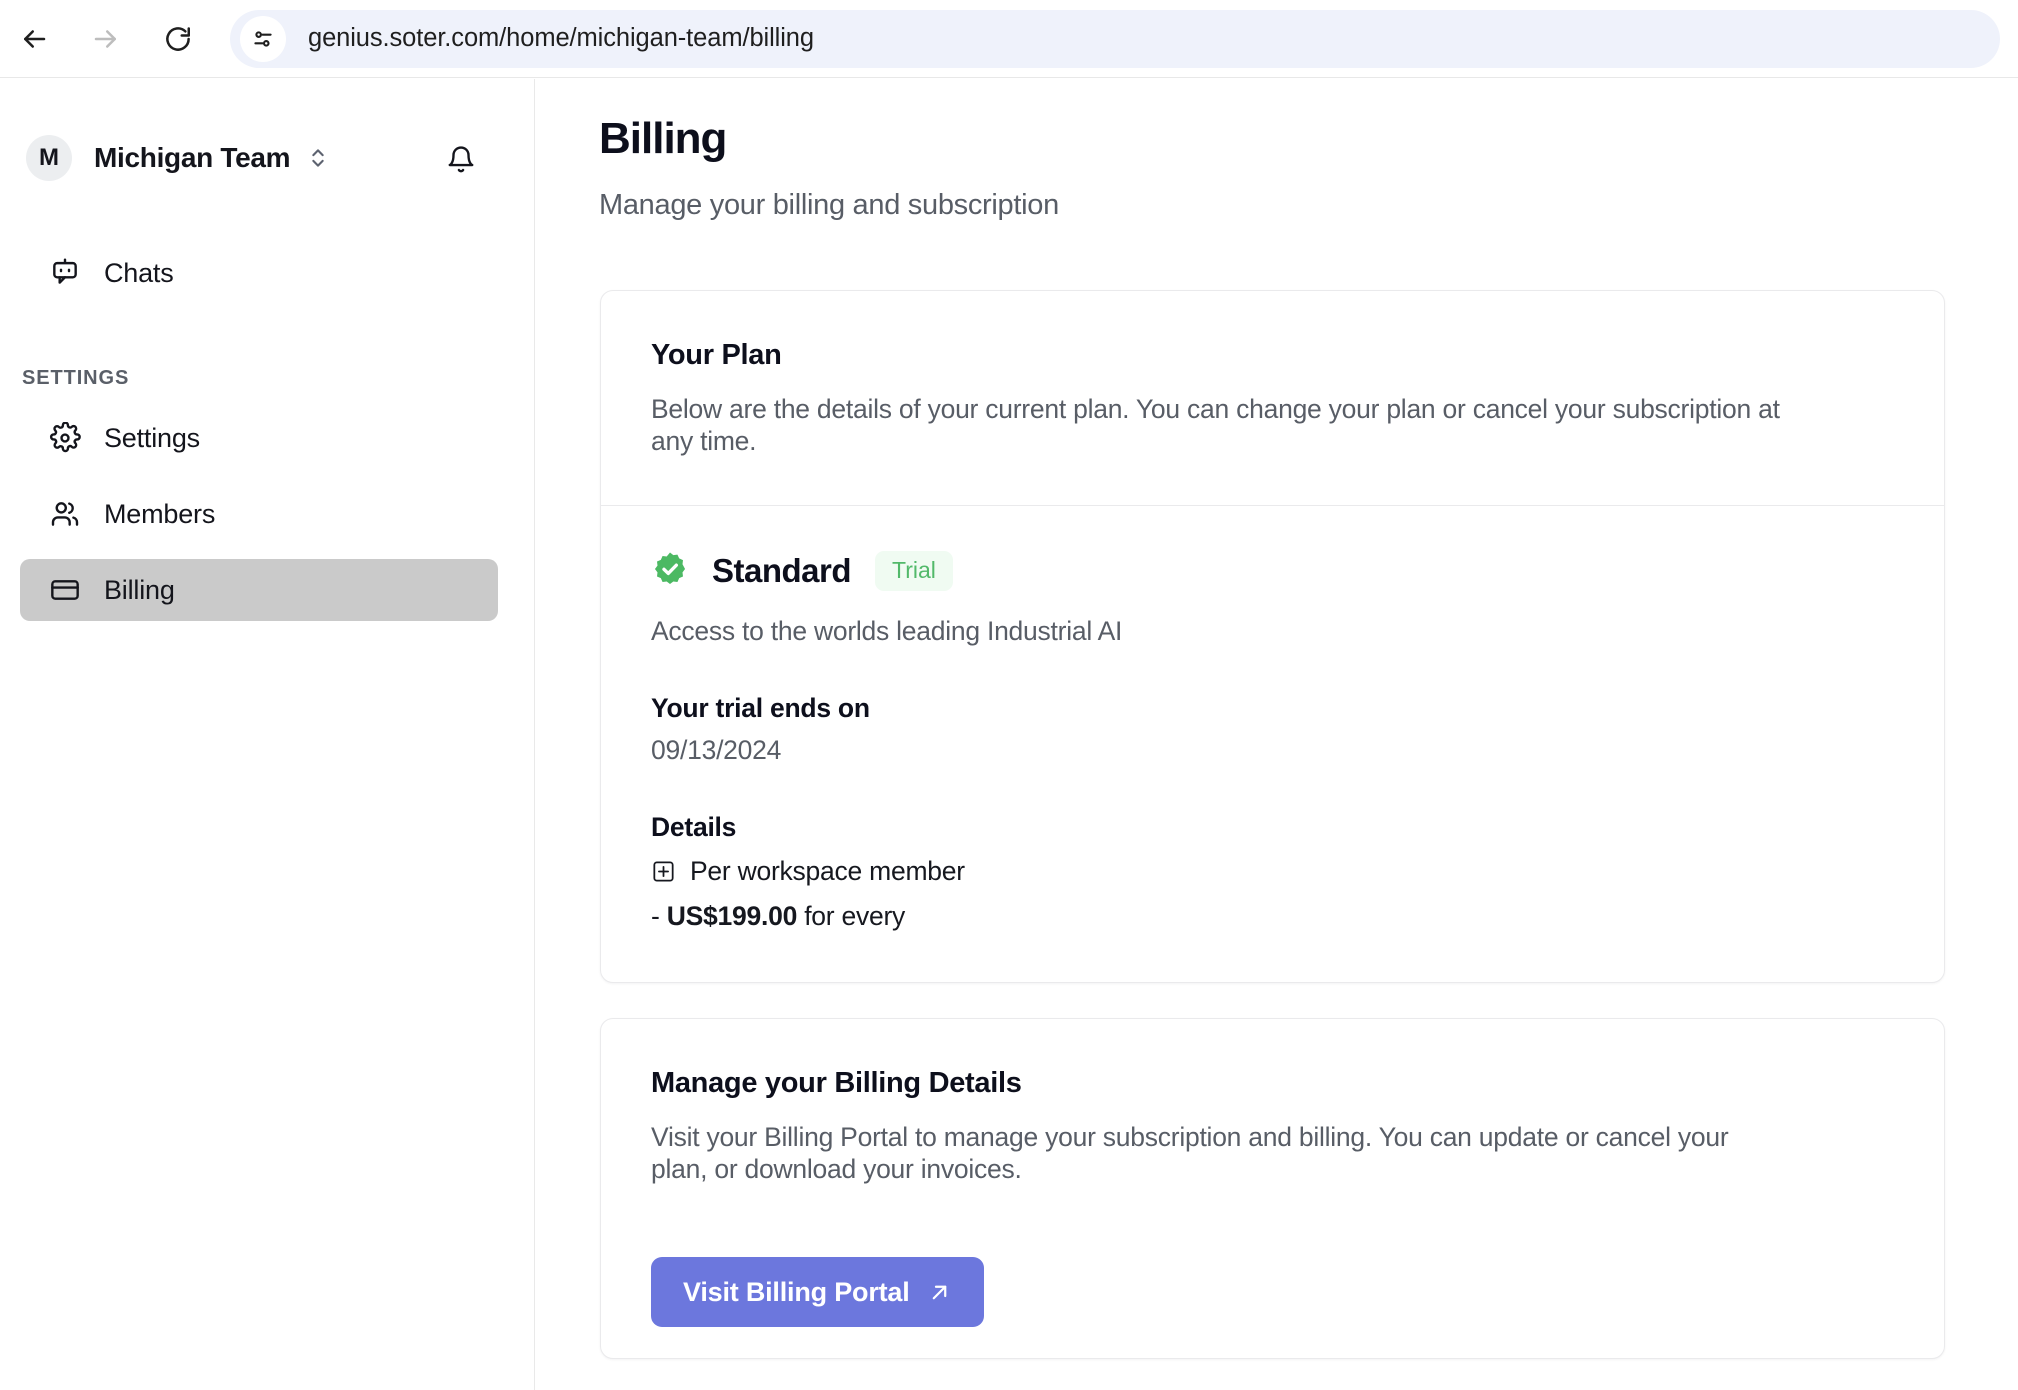 The height and width of the screenshot is (1390, 2018). Describe the element at coordinates (65, 590) in the screenshot. I see `credit-card-icon` at that location.